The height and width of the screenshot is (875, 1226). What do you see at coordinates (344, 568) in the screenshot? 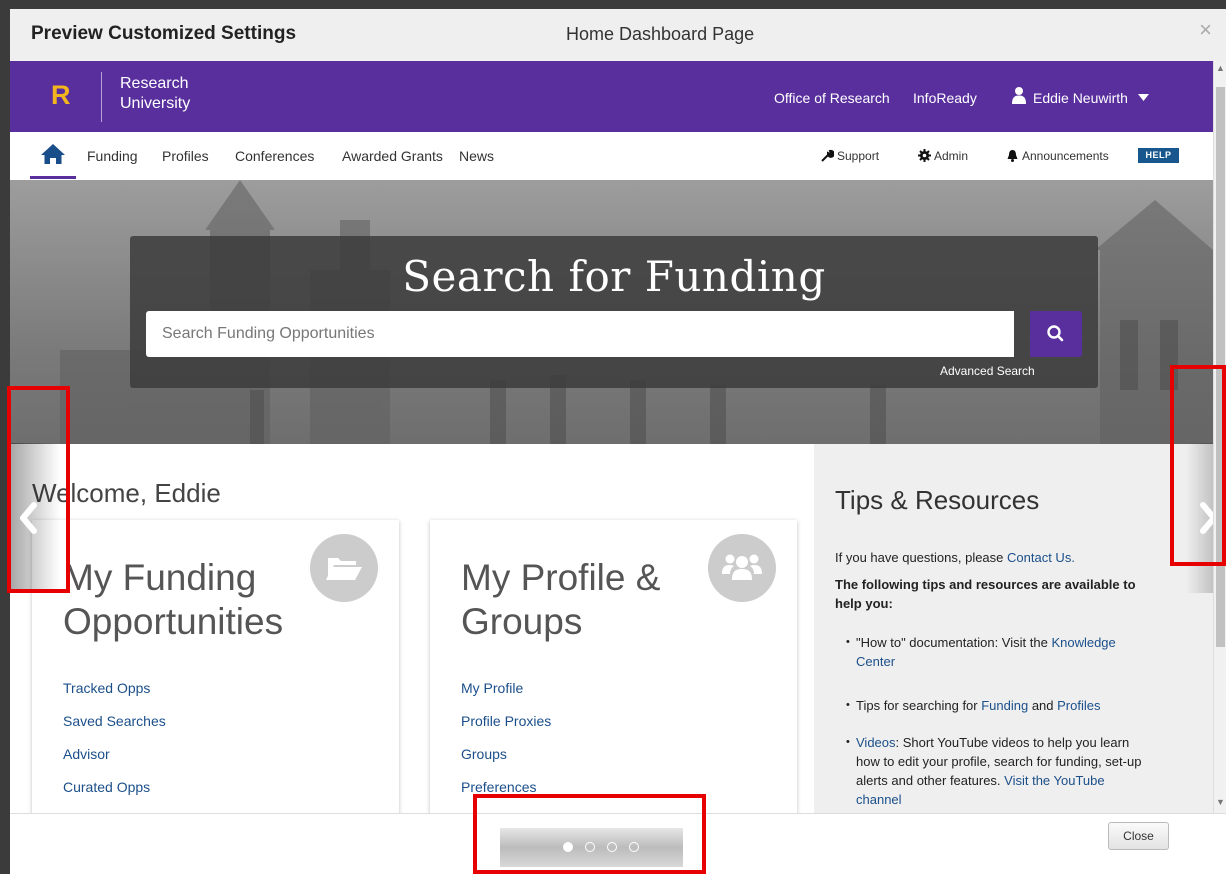
I see `folder-open-icon` at bounding box center [344, 568].